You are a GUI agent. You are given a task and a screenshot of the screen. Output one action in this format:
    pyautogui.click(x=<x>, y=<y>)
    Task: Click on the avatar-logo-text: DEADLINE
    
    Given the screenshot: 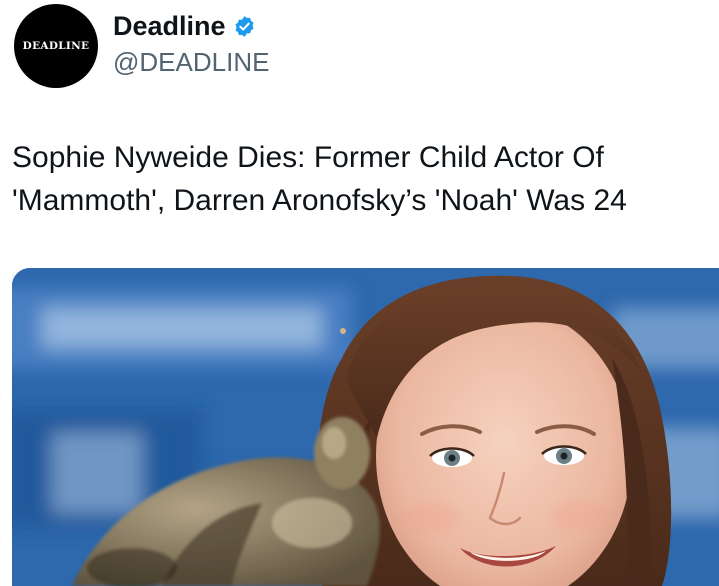 What is the action you would take?
    pyautogui.click(x=56, y=46)
    